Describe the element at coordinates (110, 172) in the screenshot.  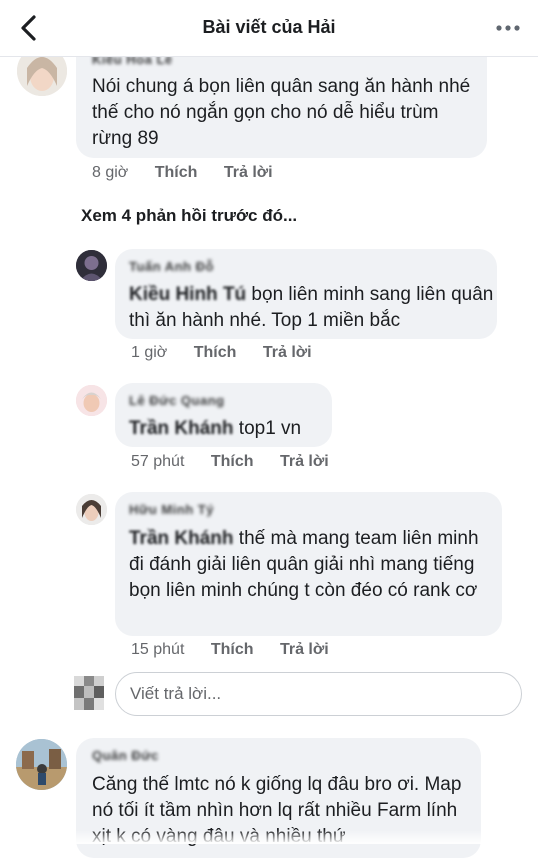
I see `comment-time: 8 giờ` at that location.